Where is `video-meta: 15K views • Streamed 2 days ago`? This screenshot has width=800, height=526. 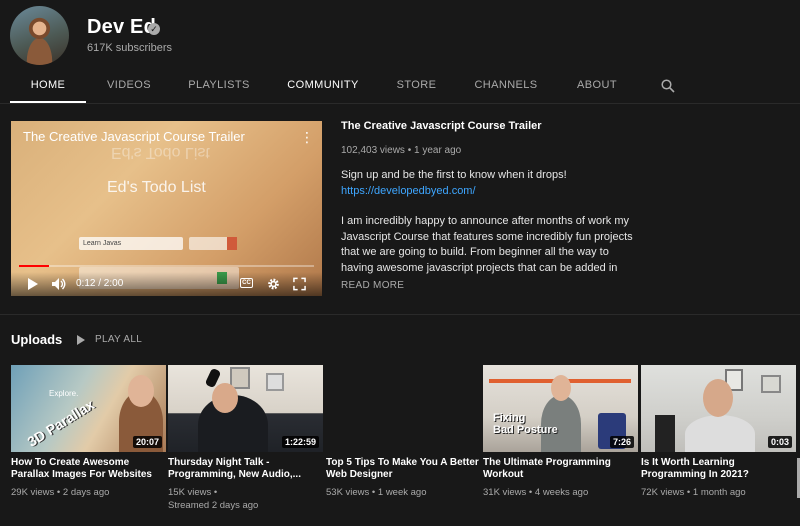
video-meta: 15K views • Streamed 2 days ago is located at coordinates (213, 499).